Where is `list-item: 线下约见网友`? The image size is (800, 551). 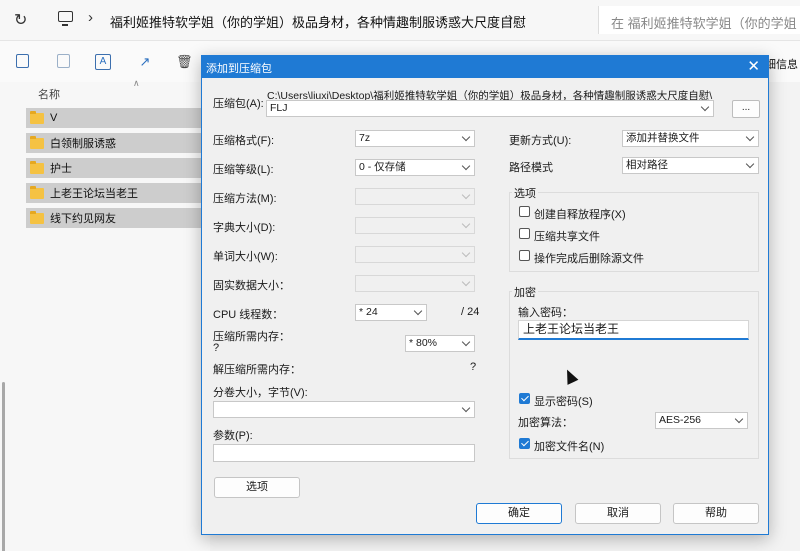 list-item: 线下约见网友 is located at coordinates (116, 218).